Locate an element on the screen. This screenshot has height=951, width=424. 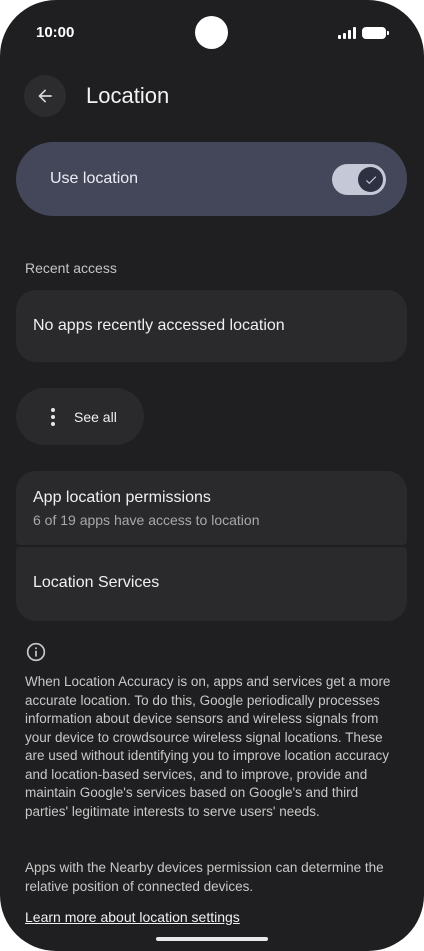
check-icon is located at coordinates (370, 179).